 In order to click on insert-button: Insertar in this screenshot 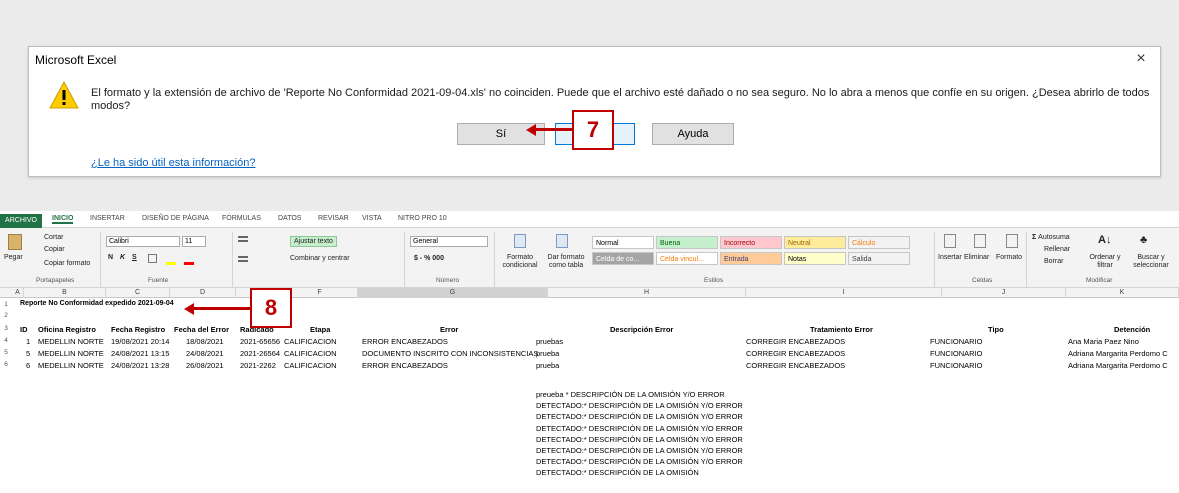, I will do `click(950, 257)`.